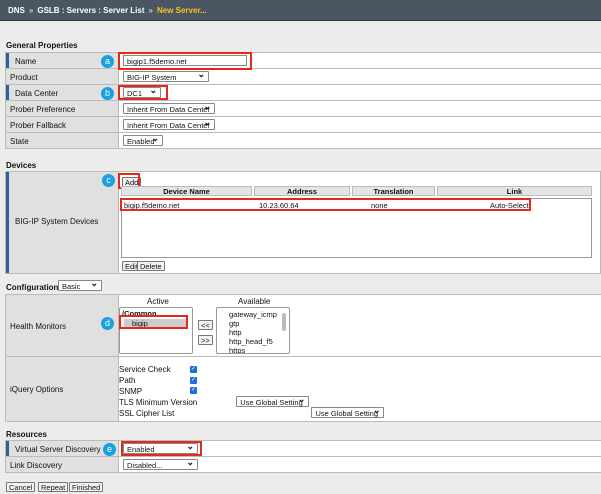 This screenshot has height=494, width=601. What do you see at coordinates (62, 108) in the screenshot?
I see `prober-preference-label: Prober Preference` at bounding box center [62, 108].